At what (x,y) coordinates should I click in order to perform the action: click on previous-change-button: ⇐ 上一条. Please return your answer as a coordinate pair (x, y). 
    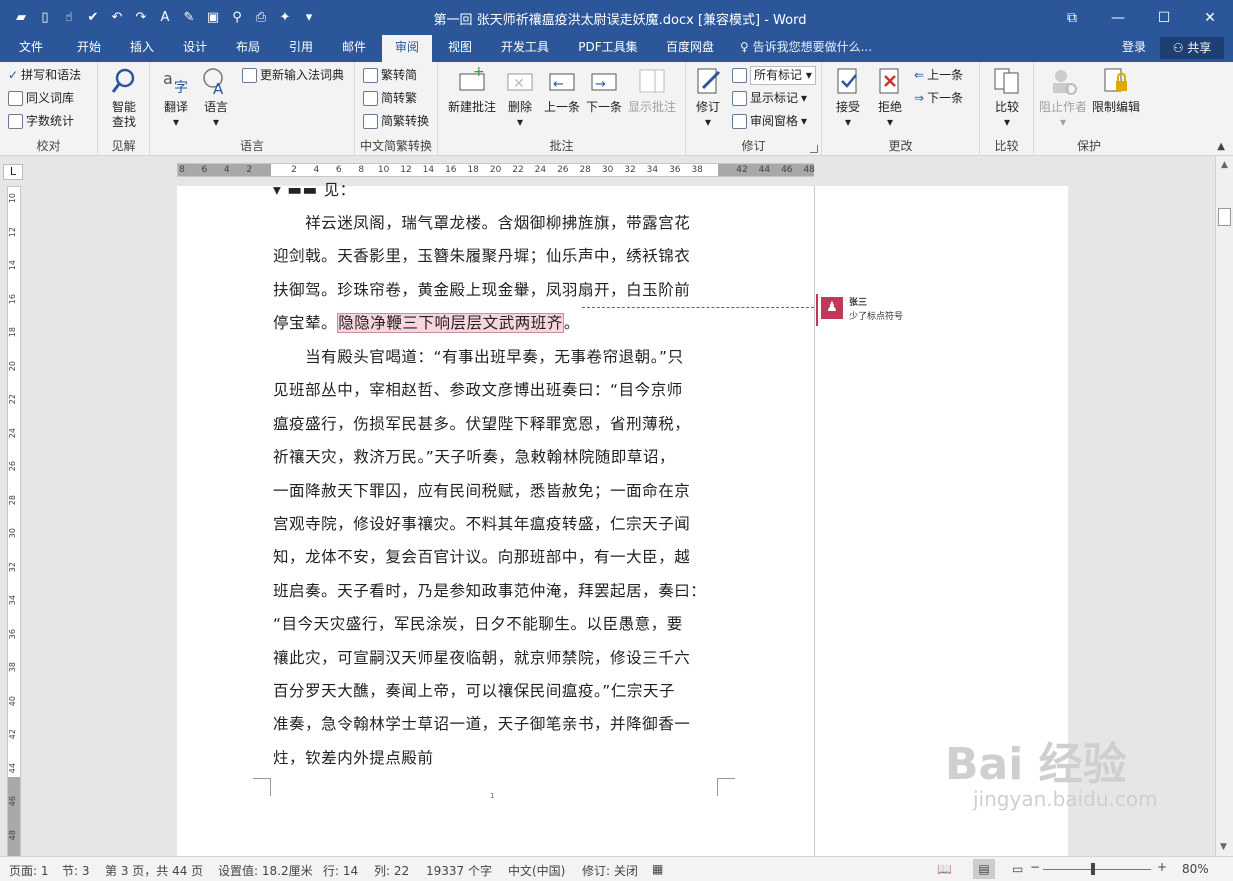
    Looking at the image, I should click on (938, 75).